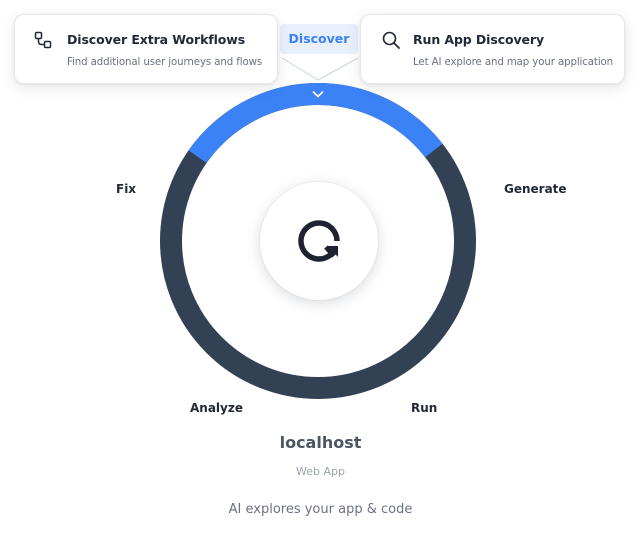 This screenshot has width=641, height=535. What do you see at coordinates (319, 39) in the screenshot?
I see `tab-discover: Discover` at bounding box center [319, 39].